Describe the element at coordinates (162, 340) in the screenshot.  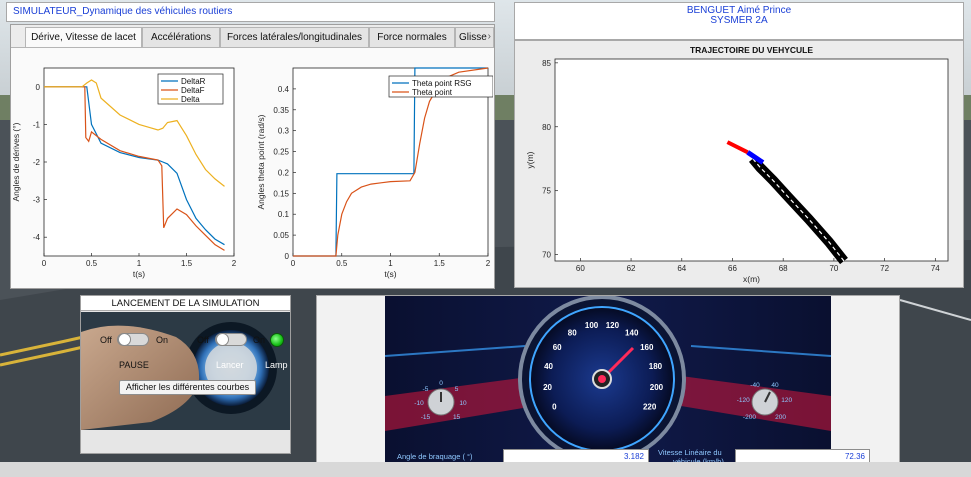
I see `pause-on-label: On` at that location.